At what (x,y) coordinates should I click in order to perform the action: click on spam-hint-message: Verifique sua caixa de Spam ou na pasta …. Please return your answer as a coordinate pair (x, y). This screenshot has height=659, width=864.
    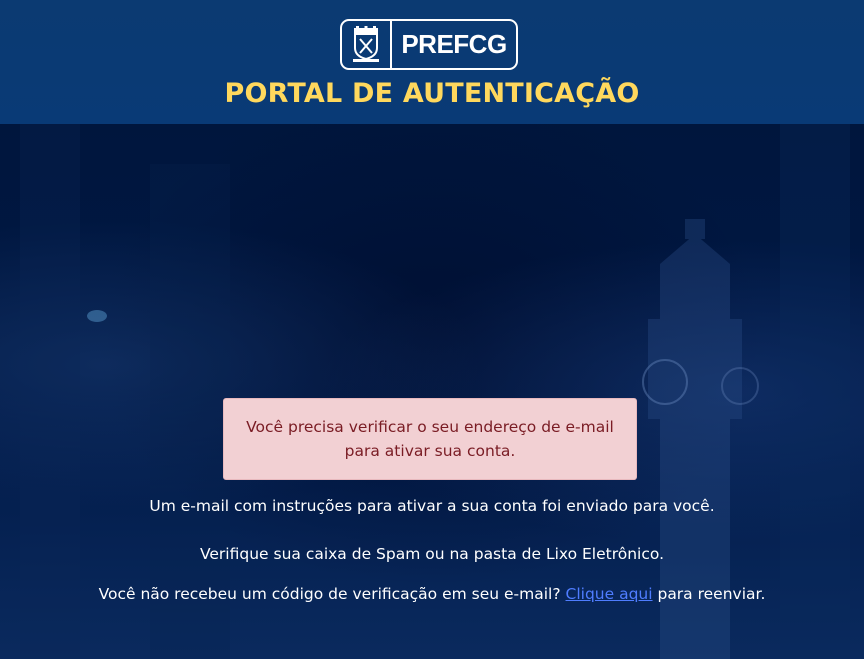
    Looking at the image, I should click on (432, 554).